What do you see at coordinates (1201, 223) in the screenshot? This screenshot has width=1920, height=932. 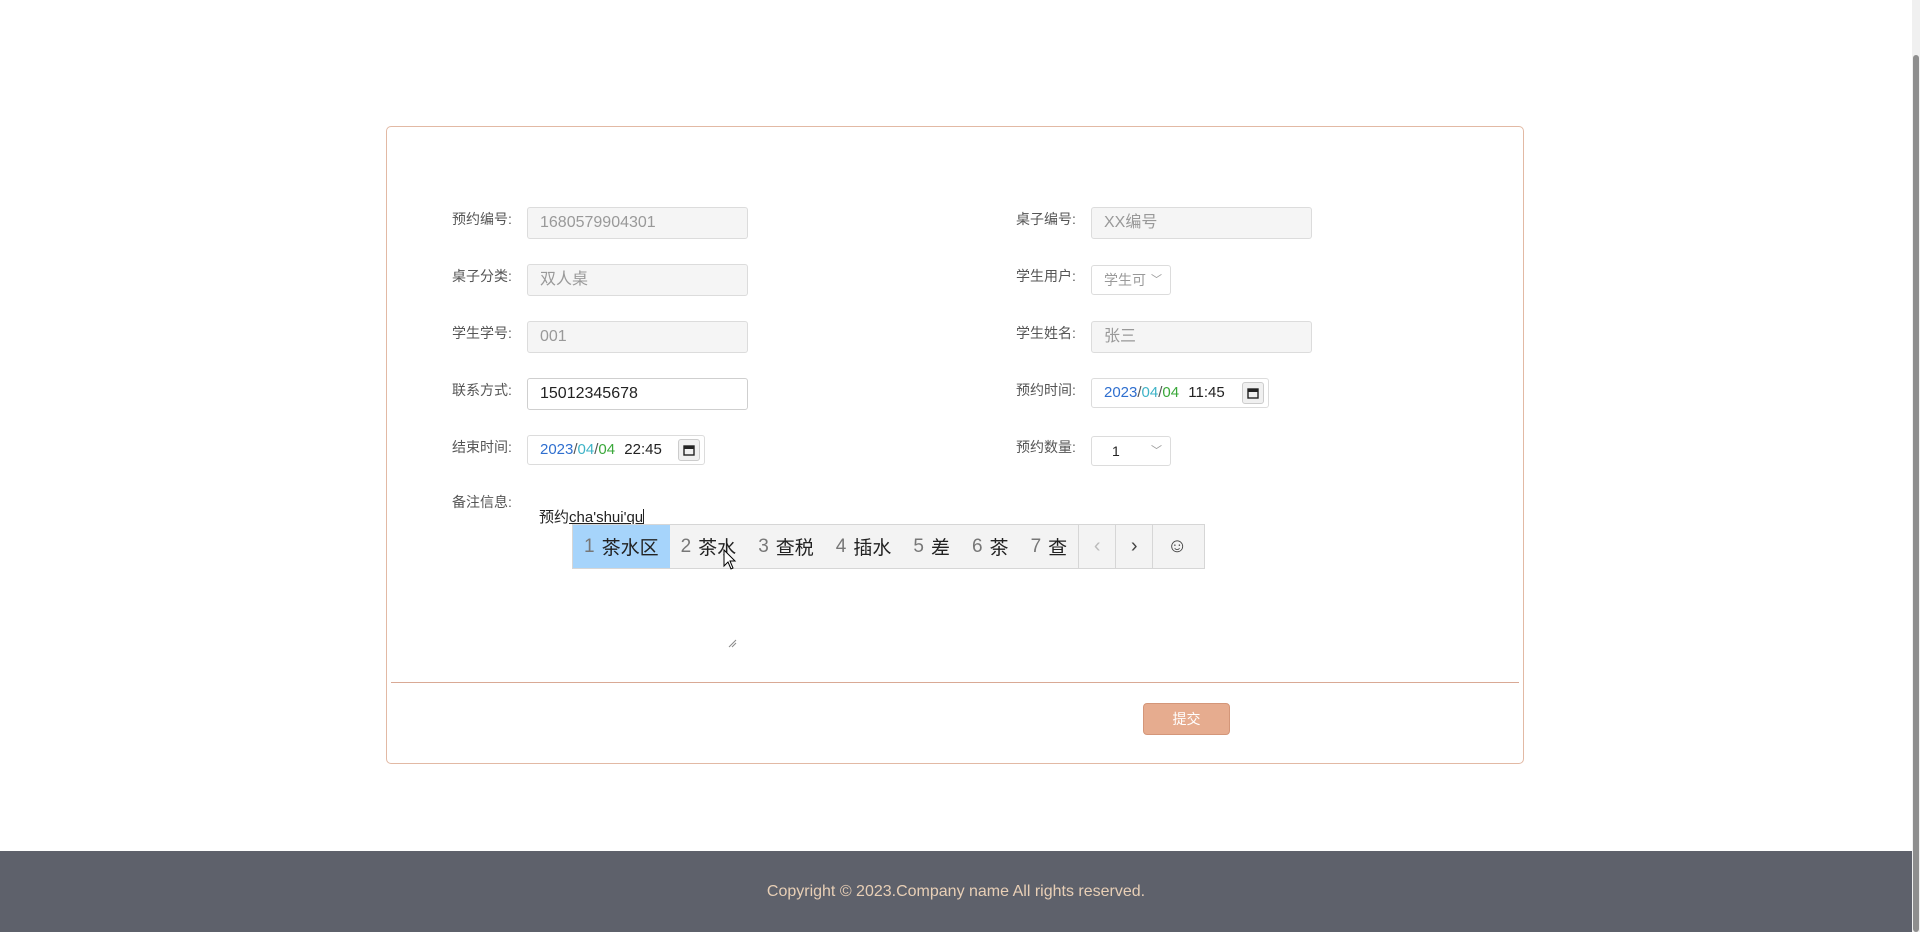 I see `table-no-field: XX编号` at bounding box center [1201, 223].